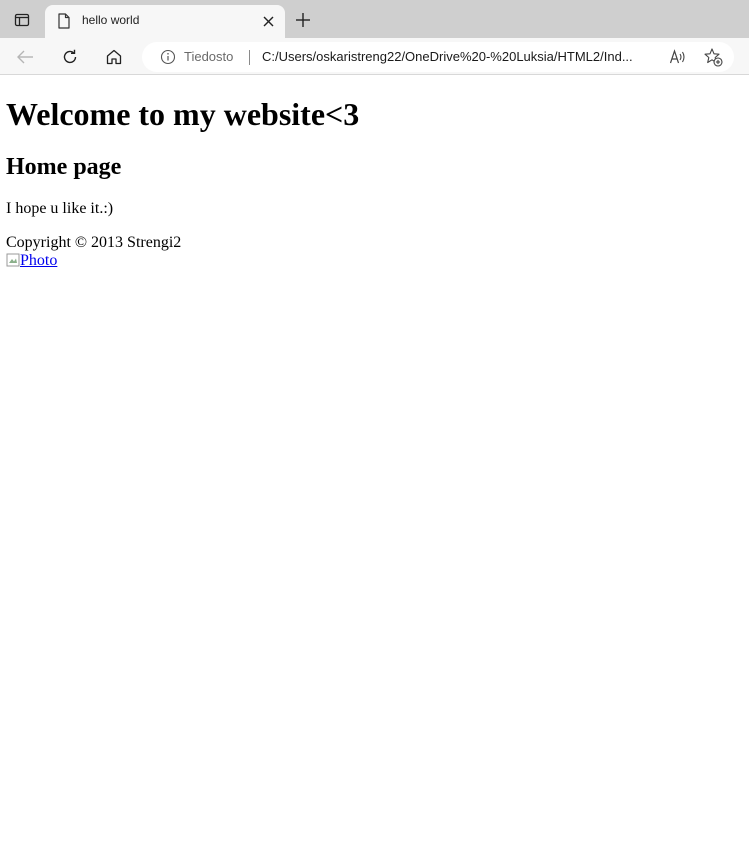 The width and height of the screenshot is (749, 841). Describe the element at coordinates (64, 21) in the screenshot. I see `page-icon` at that location.